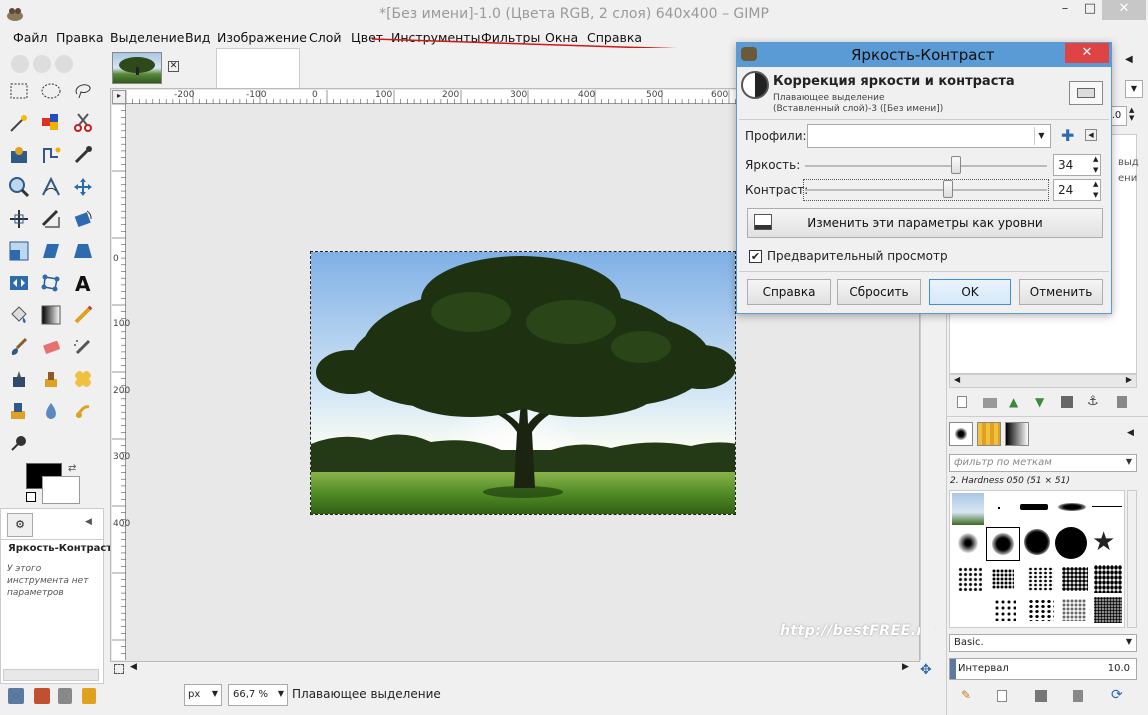 The height and width of the screenshot is (715, 1148). Describe the element at coordinates (61, 490) in the screenshot. I see `background-color-swatch` at that location.